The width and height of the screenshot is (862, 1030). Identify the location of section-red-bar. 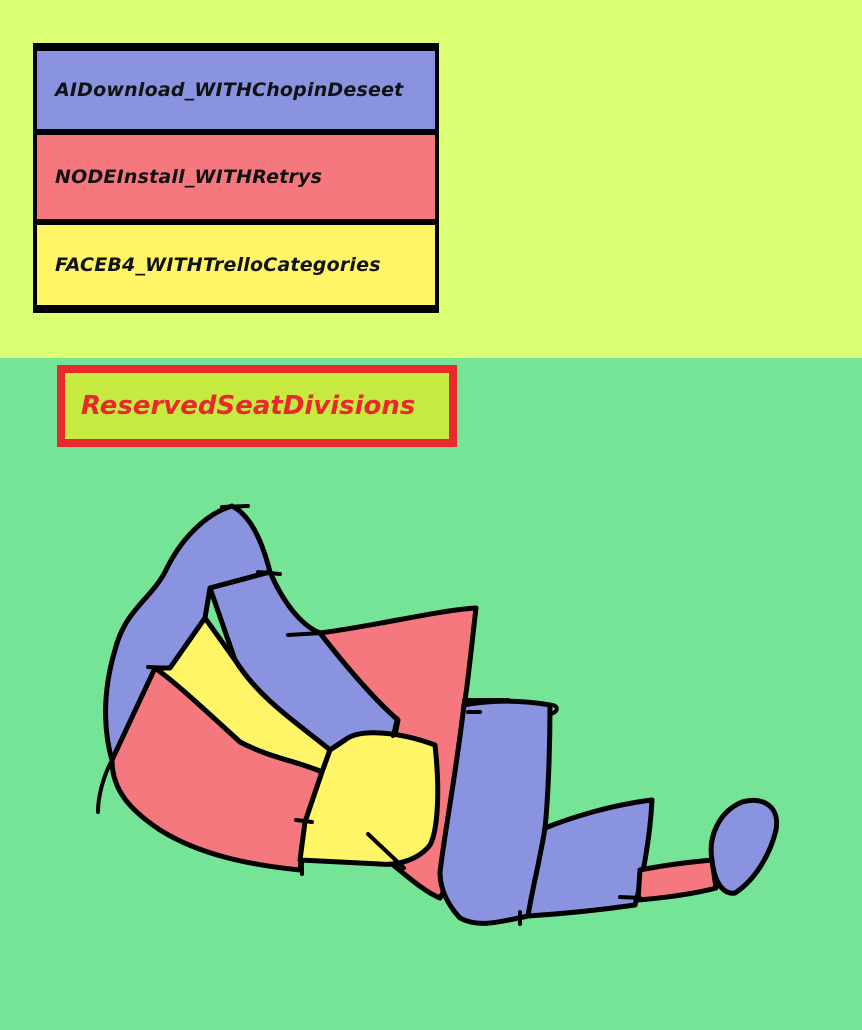
(677, 880).